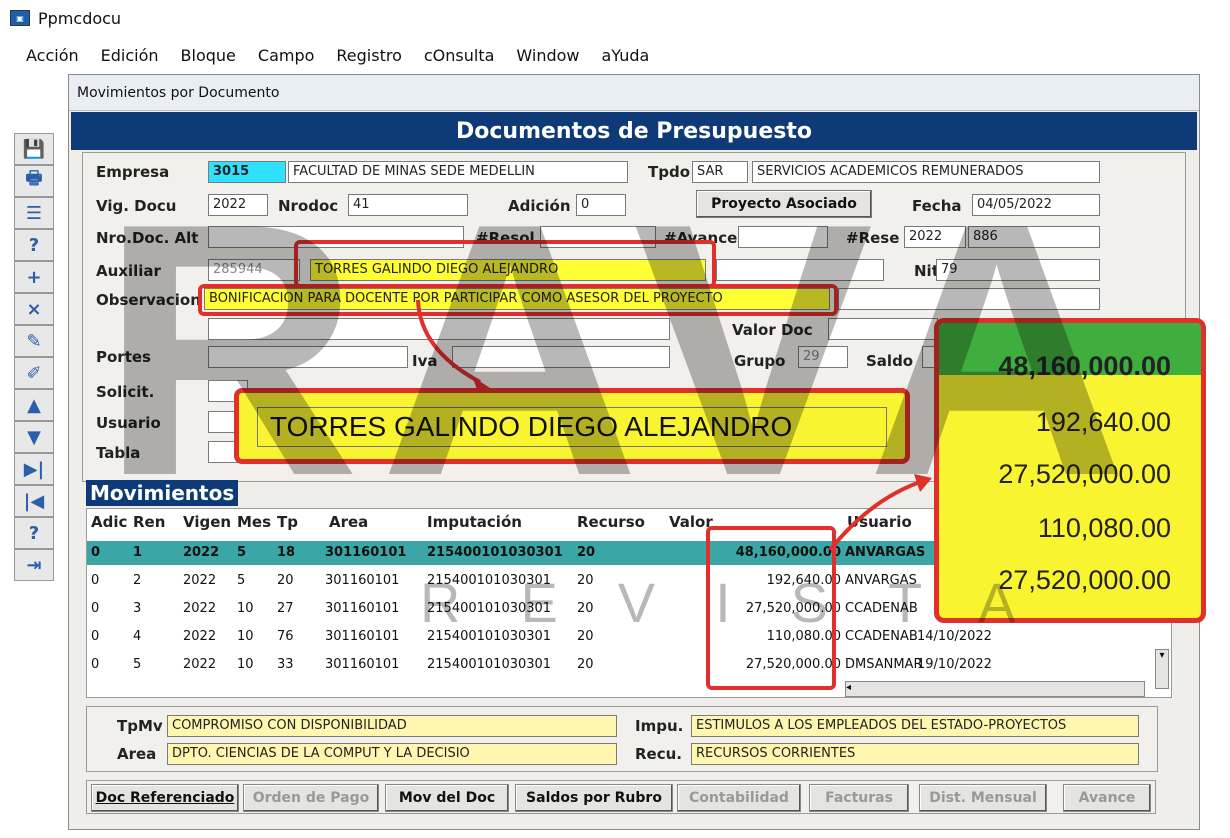  Describe the element at coordinates (123, 357) in the screenshot. I see `portes-label: Portes` at that location.